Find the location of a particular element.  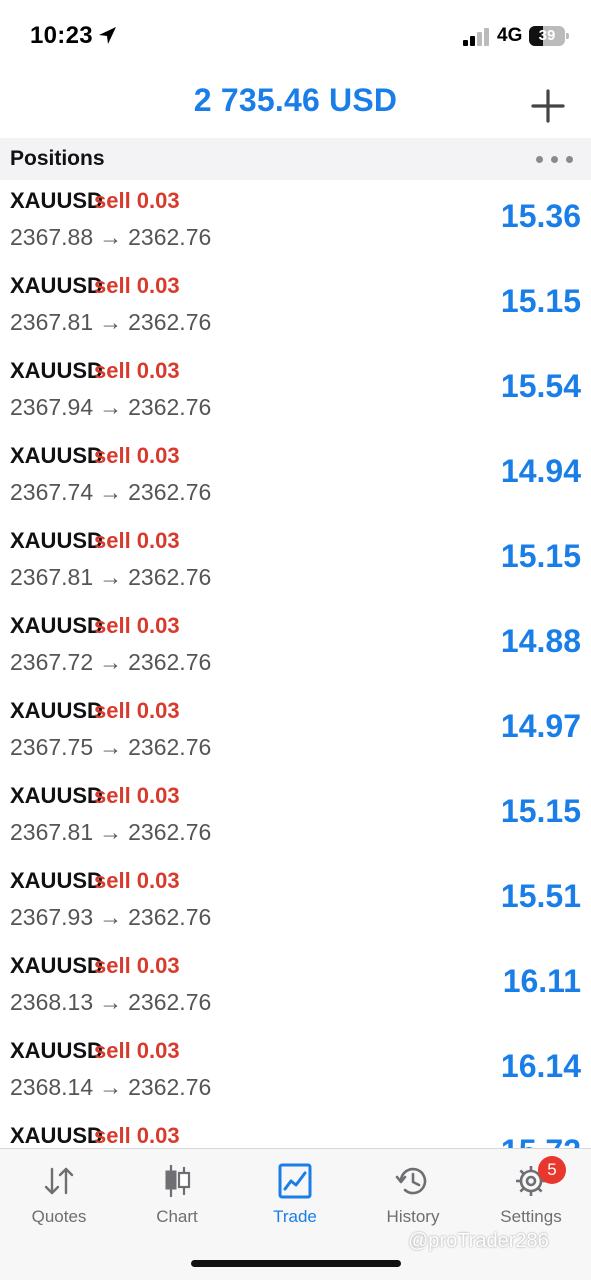

tab-quotes: Quotes is located at coordinates (59, 1199).